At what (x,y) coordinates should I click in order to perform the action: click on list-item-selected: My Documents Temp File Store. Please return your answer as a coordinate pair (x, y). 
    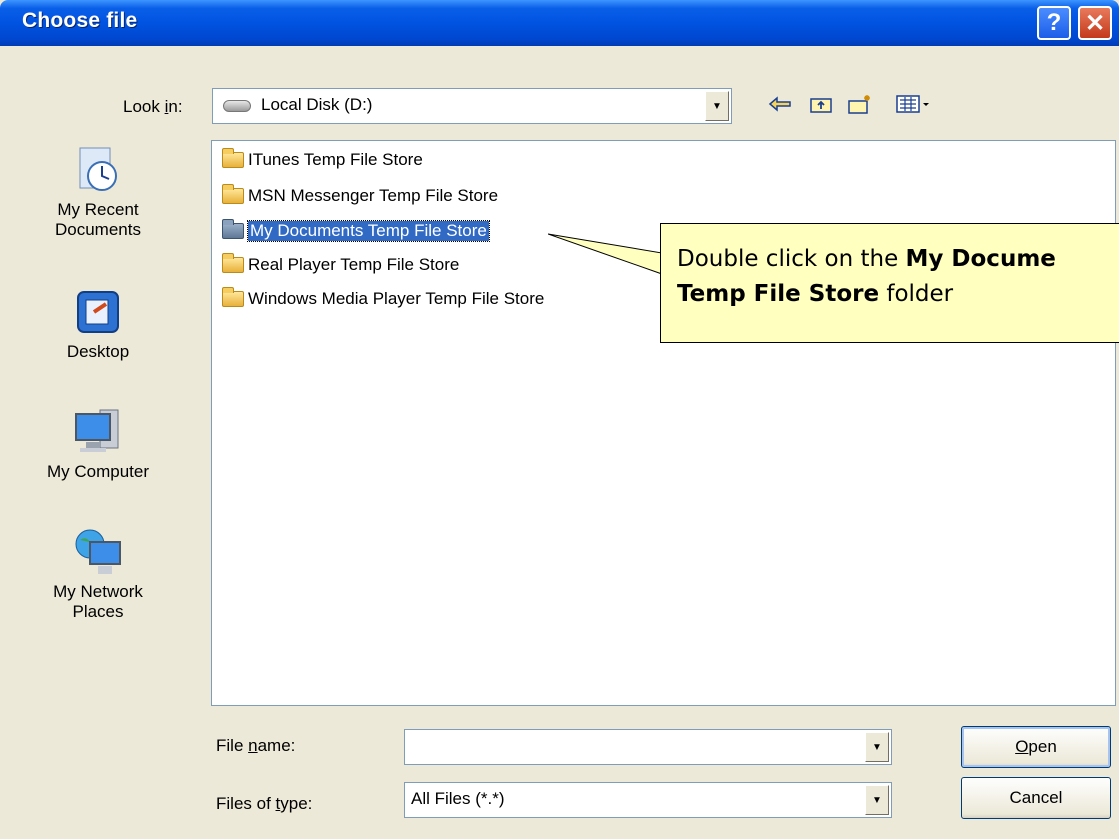
    Looking at the image, I should click on (356, 231).